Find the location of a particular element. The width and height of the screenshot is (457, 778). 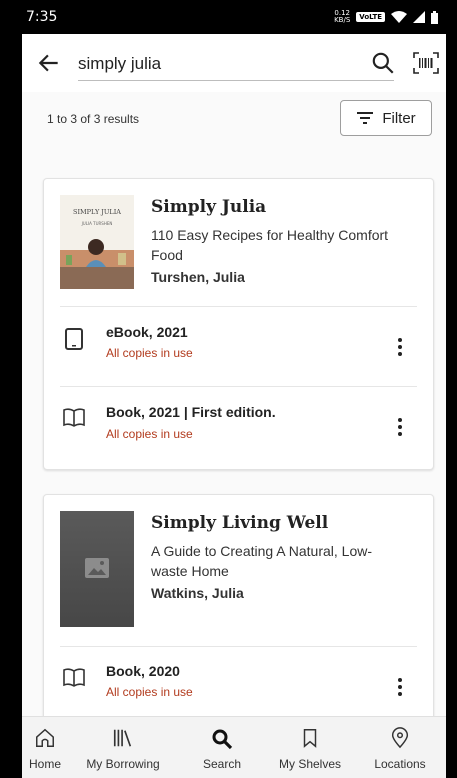

nav-home: Home is located at coordinates (45, 747).